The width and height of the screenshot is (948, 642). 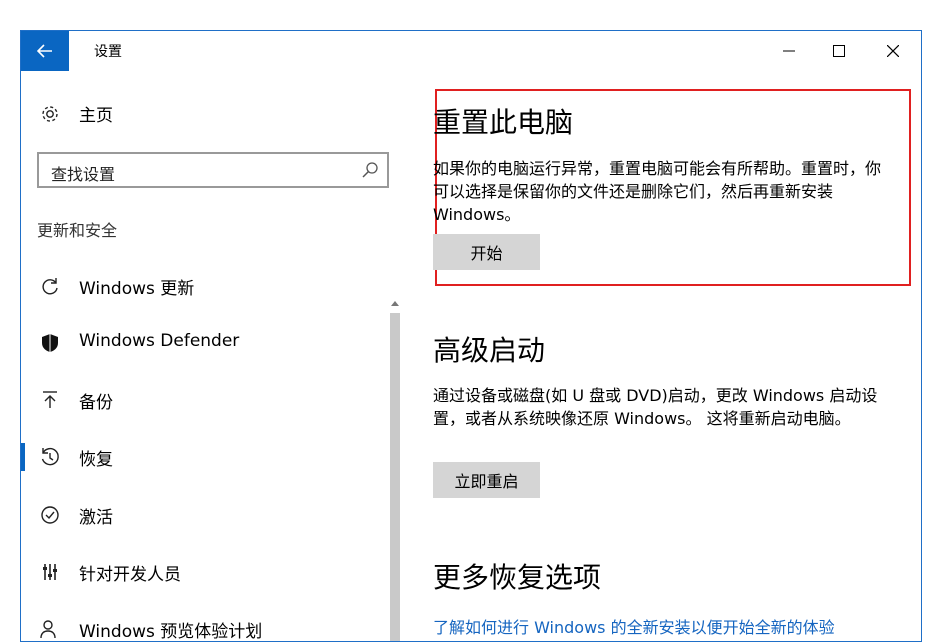 I want to click on sidebar-scrollbar, so click(x=395, y=468).